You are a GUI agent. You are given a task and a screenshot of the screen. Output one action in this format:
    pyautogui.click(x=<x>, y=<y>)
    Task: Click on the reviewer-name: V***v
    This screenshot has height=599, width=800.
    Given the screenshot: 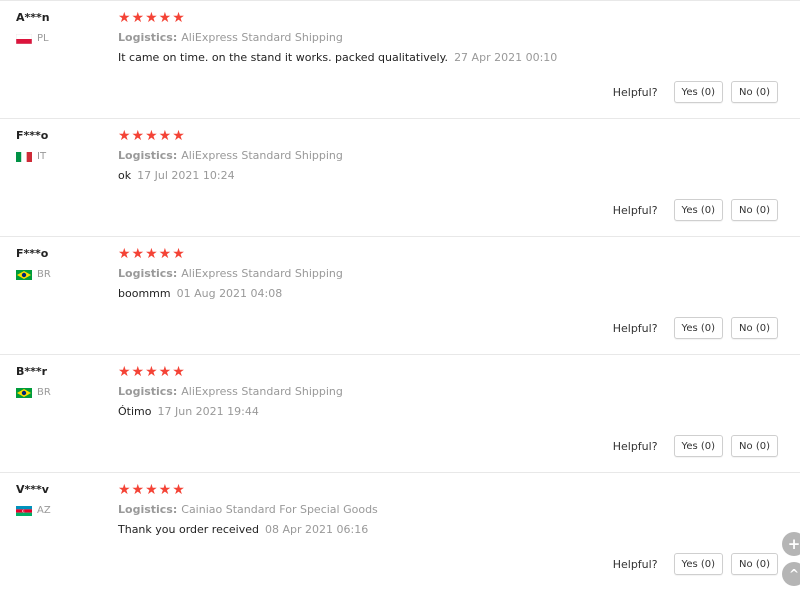 What is the action you would take?
    pyautogui.click(x=32, y=489)
    